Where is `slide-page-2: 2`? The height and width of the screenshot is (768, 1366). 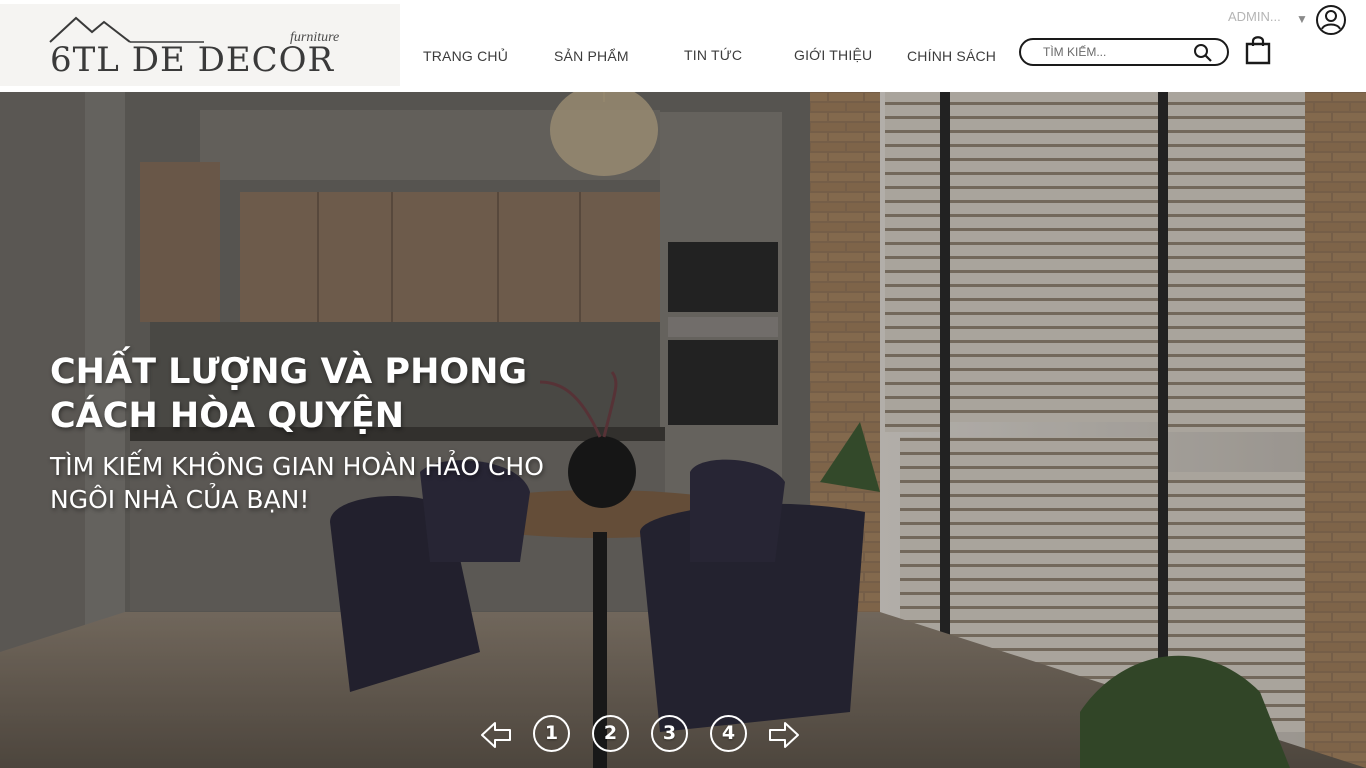 slide-page-2: 2 is located at coordinates (610, 733).